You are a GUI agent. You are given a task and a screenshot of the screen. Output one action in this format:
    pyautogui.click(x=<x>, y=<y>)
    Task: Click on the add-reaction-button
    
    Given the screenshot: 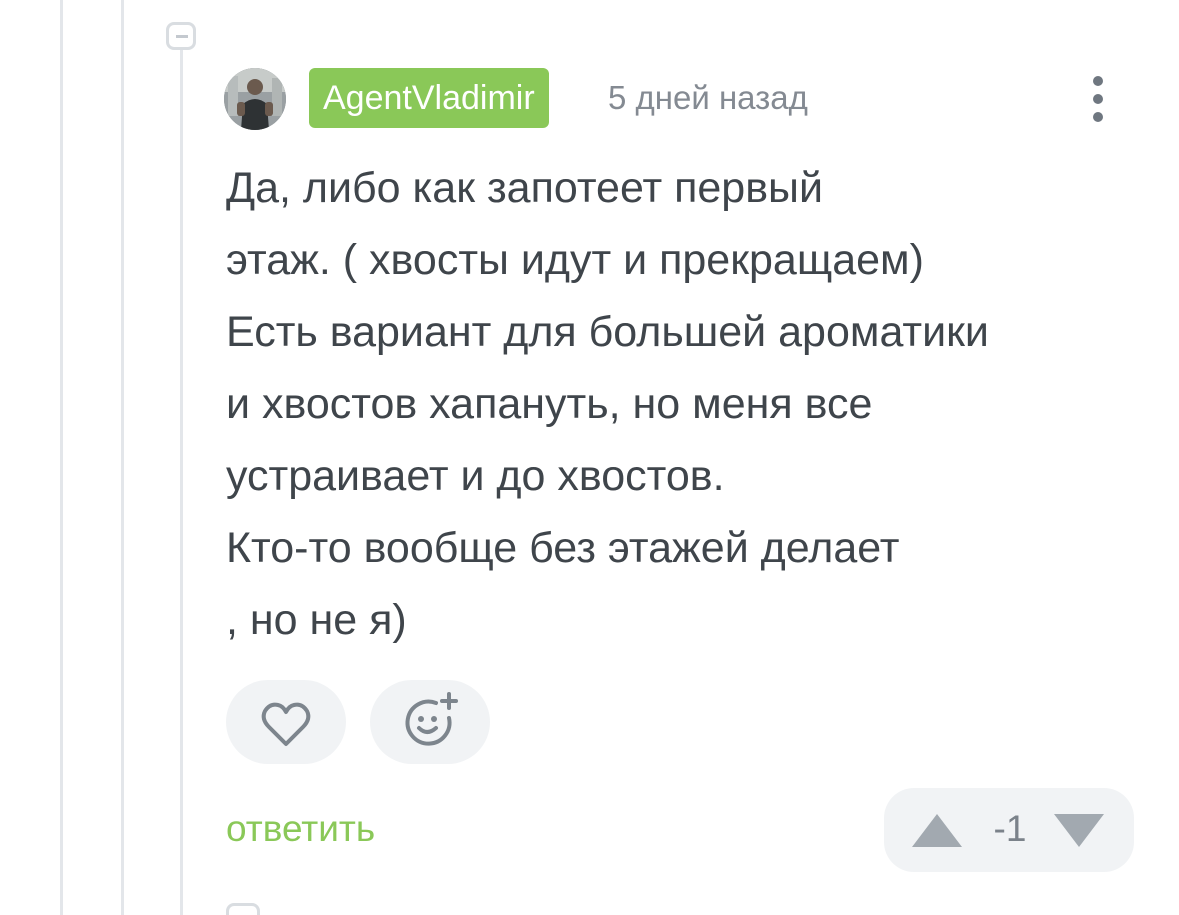 What is the action you would take?
    pyautogui.click(x=430, y=722)
    